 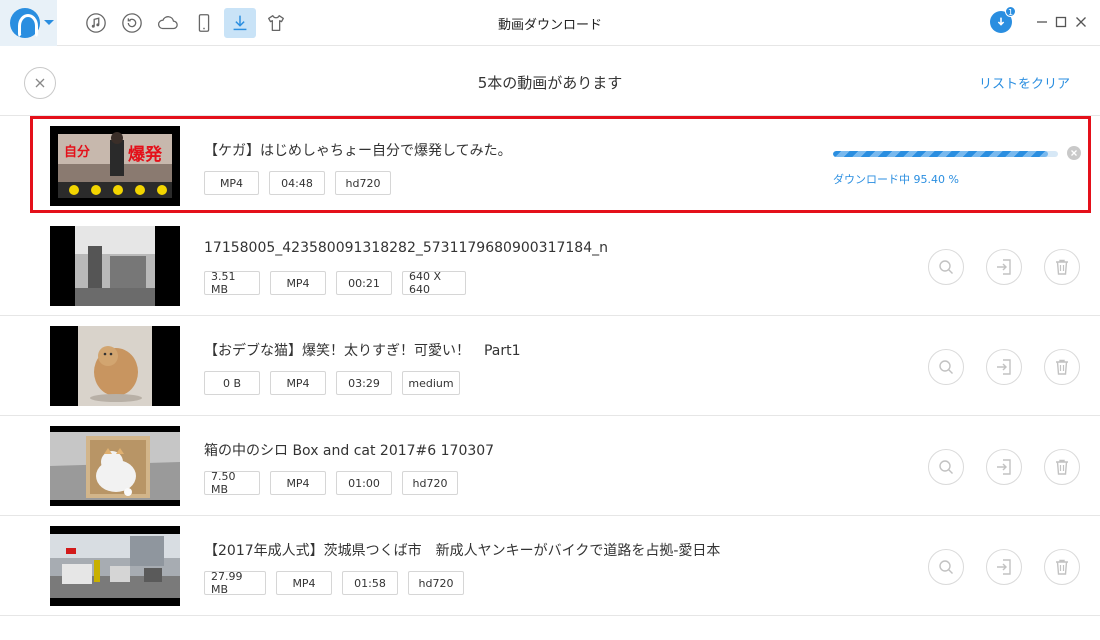 What do you see at coordinates (896, 179) in the screenshot?
I see `progress-status-text: ダウンロード中 95.40 %` at bounding box center [896, 179].